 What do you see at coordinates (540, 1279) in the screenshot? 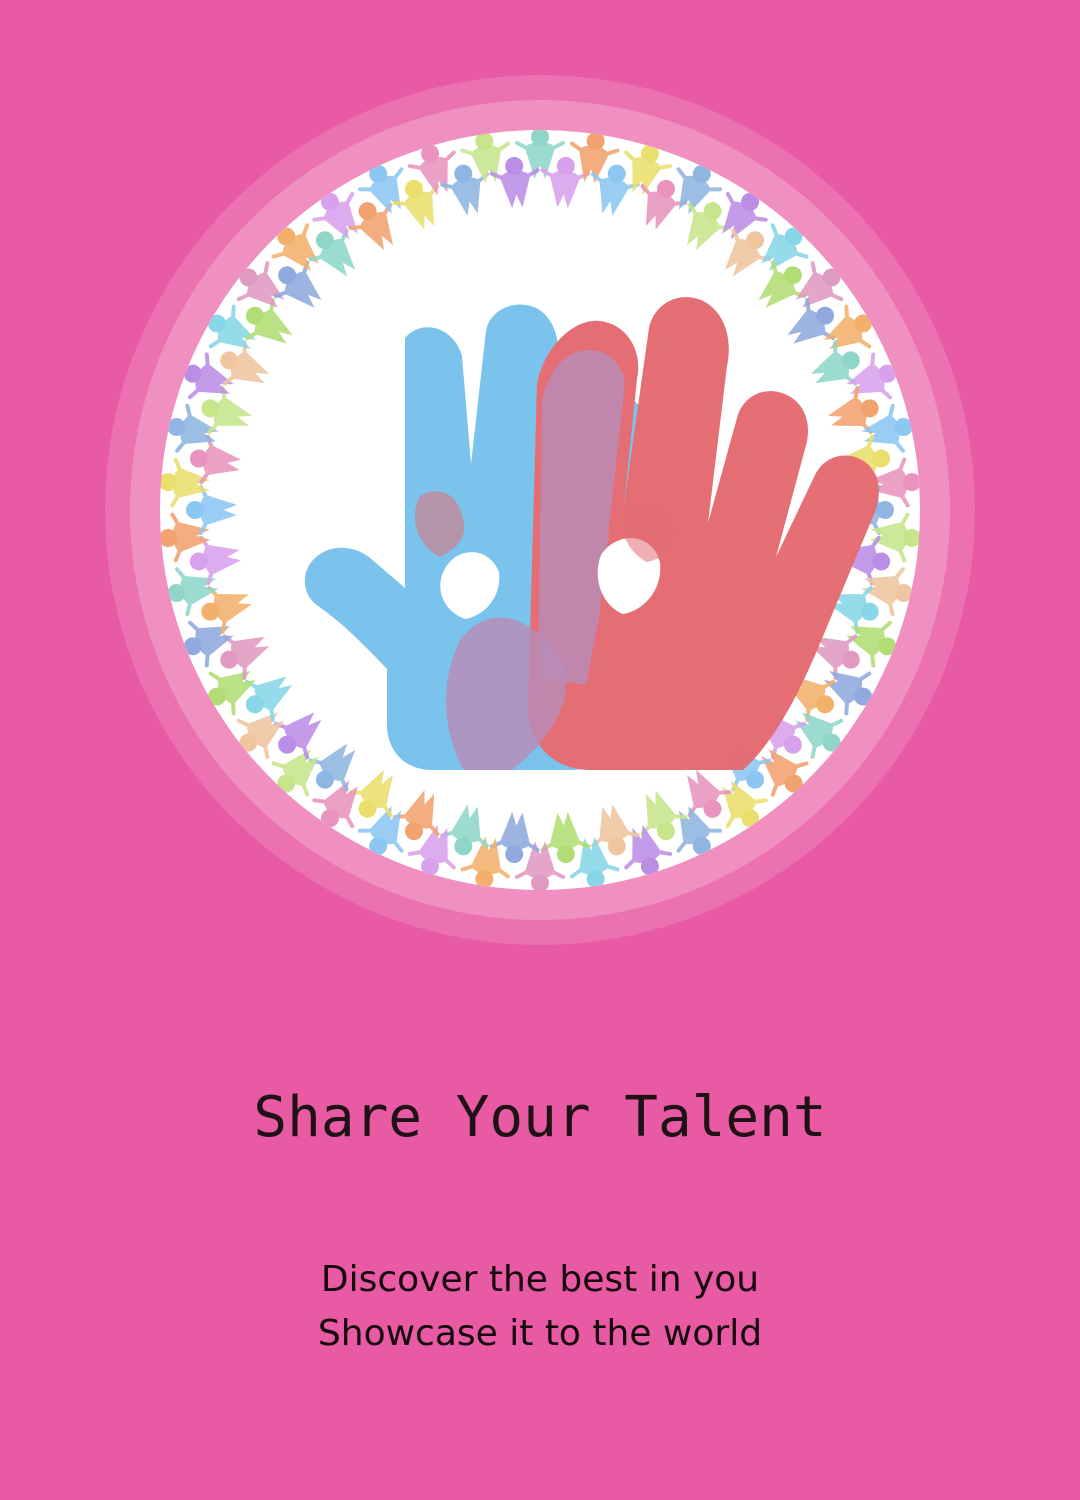
I see `subtitle-line-1: Discover the best in you` at bounding box center [540, 1279].